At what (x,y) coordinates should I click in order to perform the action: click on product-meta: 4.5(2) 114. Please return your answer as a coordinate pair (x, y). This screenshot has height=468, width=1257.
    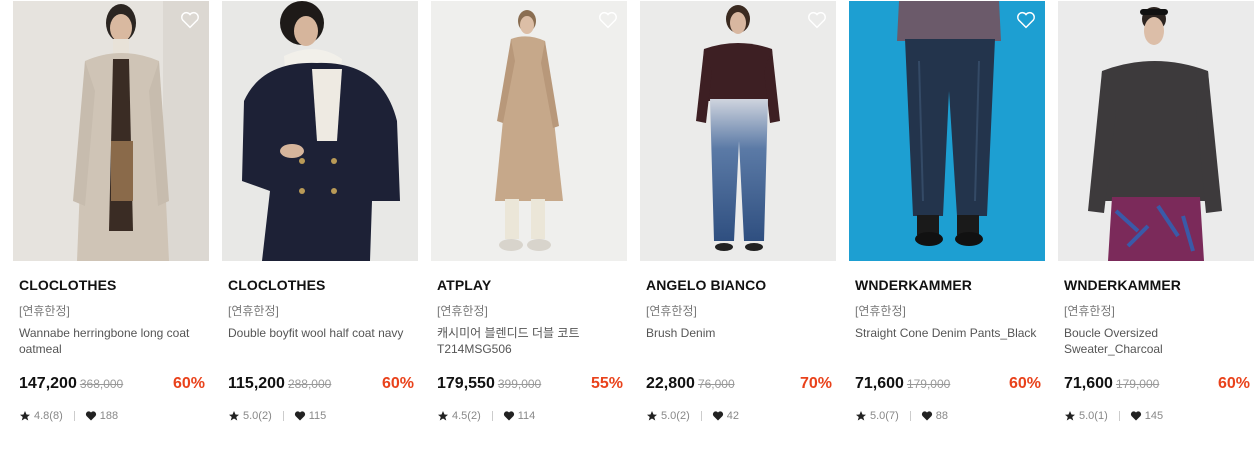
    Looking at the image, I should click on (486, 416).